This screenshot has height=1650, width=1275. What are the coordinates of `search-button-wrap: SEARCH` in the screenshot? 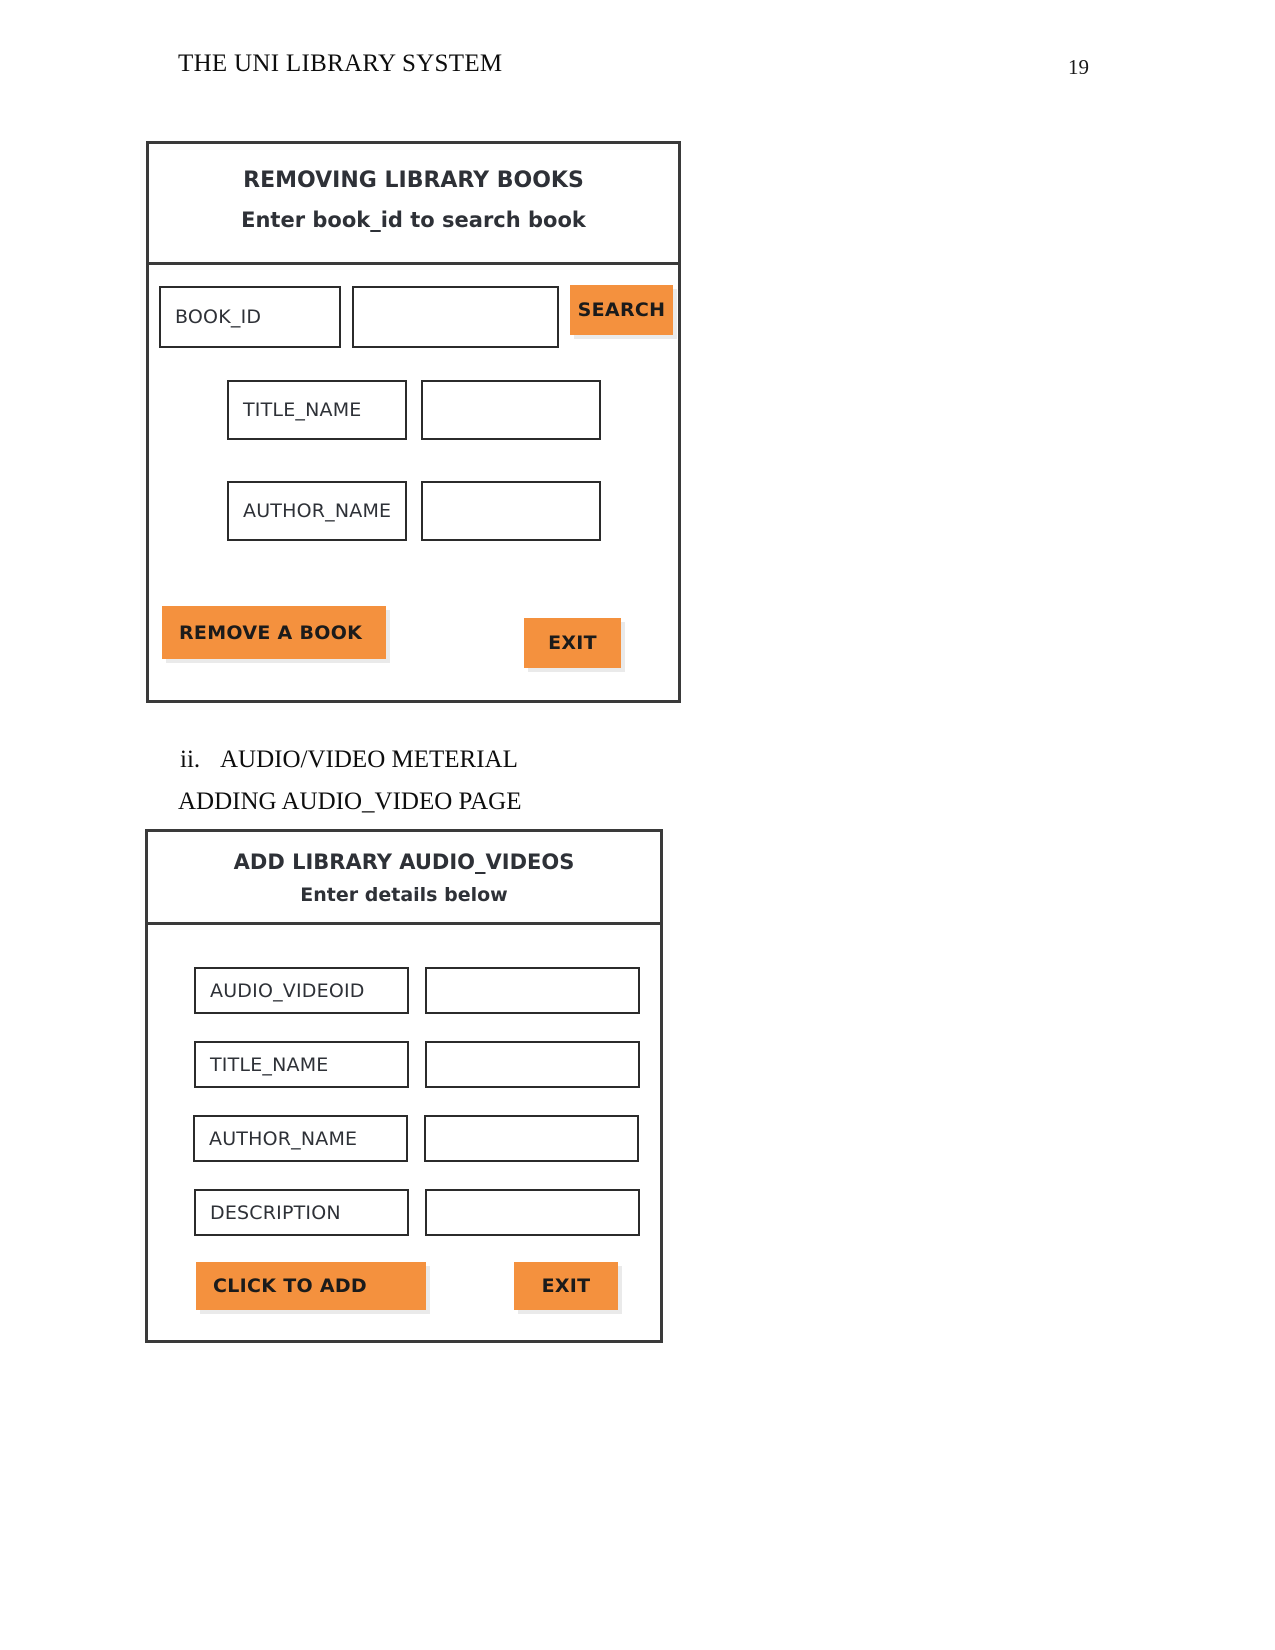 It's located at (623, 312).